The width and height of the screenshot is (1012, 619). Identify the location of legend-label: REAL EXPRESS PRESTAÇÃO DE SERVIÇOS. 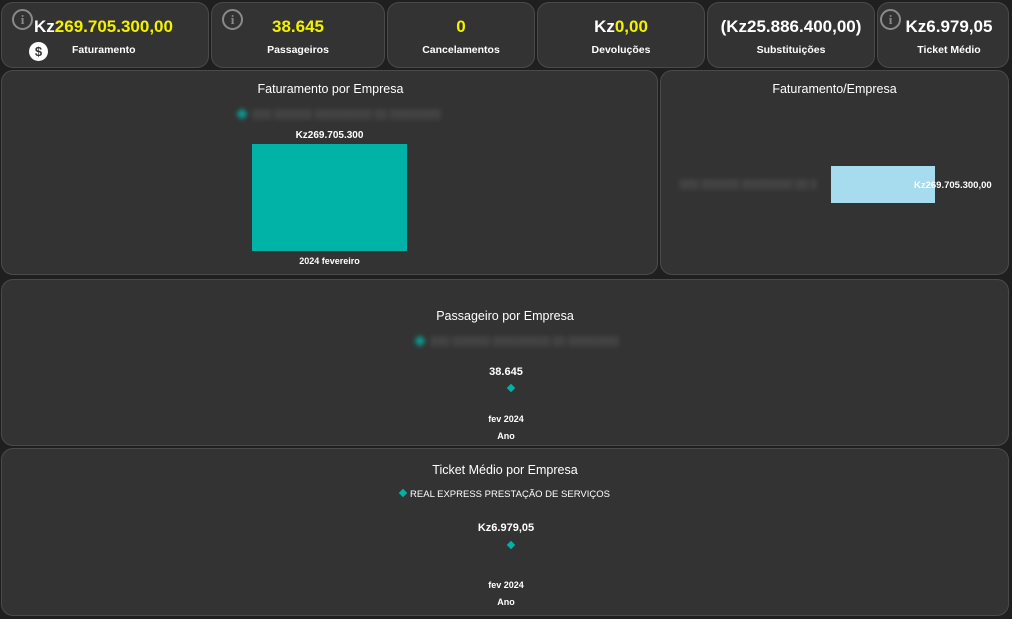
(510, 494).